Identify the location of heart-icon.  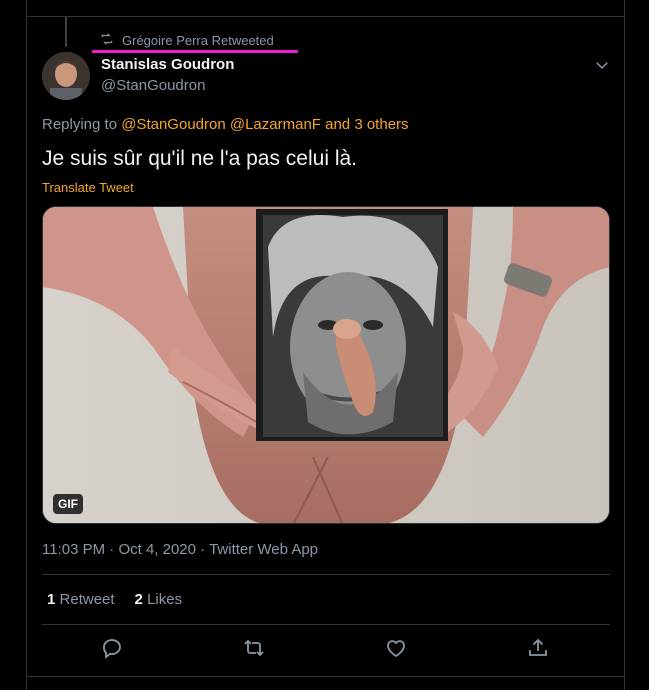
(396, 648).